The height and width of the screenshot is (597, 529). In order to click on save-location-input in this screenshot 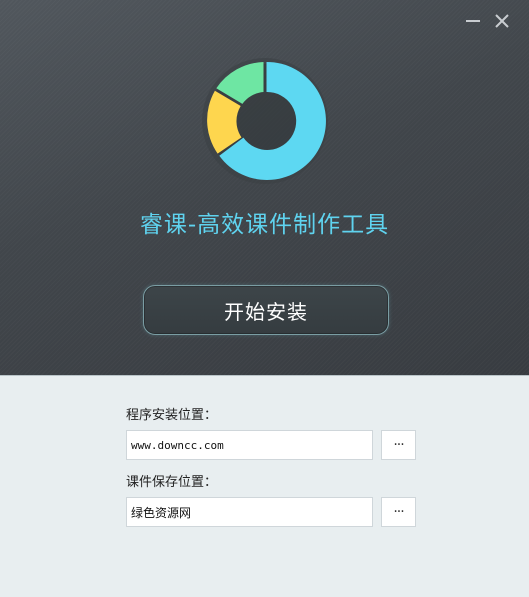, I will do `click(249, 512)`.